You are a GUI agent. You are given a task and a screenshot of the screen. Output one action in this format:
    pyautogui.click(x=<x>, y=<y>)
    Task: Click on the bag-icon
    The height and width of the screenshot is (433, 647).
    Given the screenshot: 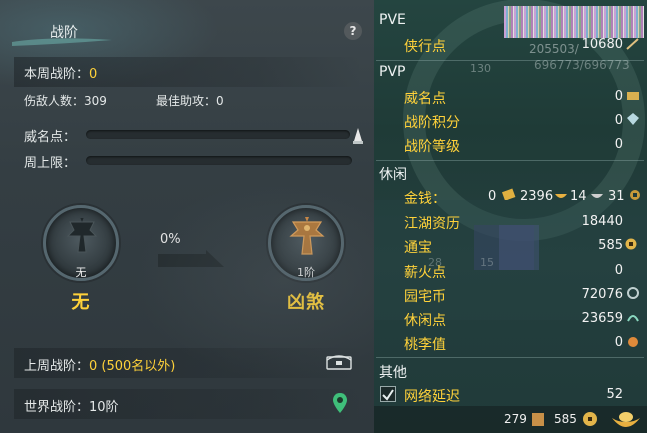 What is the action you would take?
    pyautogui.click(x=538, y=419)
    